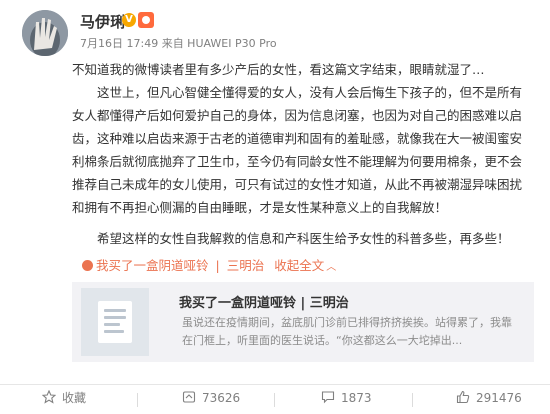 The width and height of the screenshot is (550, 414). What do you see at coordinates (102, 21) in the screenshot?
I see `author-name: 马伊琍` at bounding box center [102, 21].